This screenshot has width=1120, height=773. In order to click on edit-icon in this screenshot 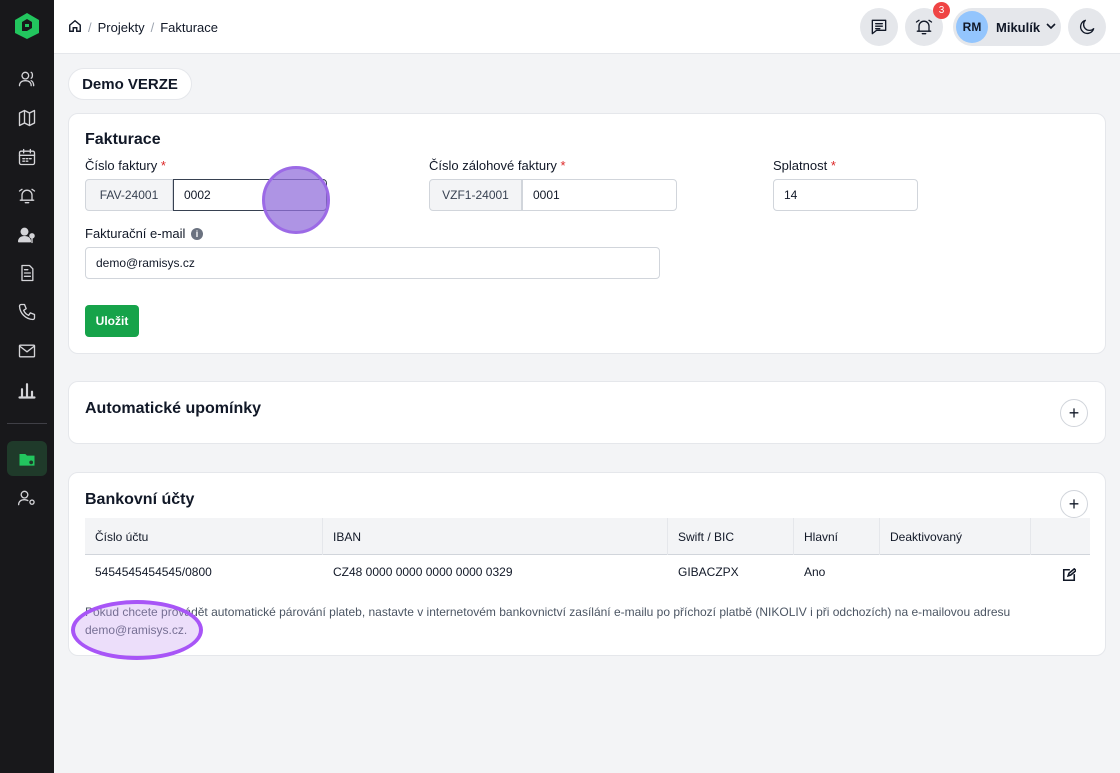, I will do `click(1070, 574)`.